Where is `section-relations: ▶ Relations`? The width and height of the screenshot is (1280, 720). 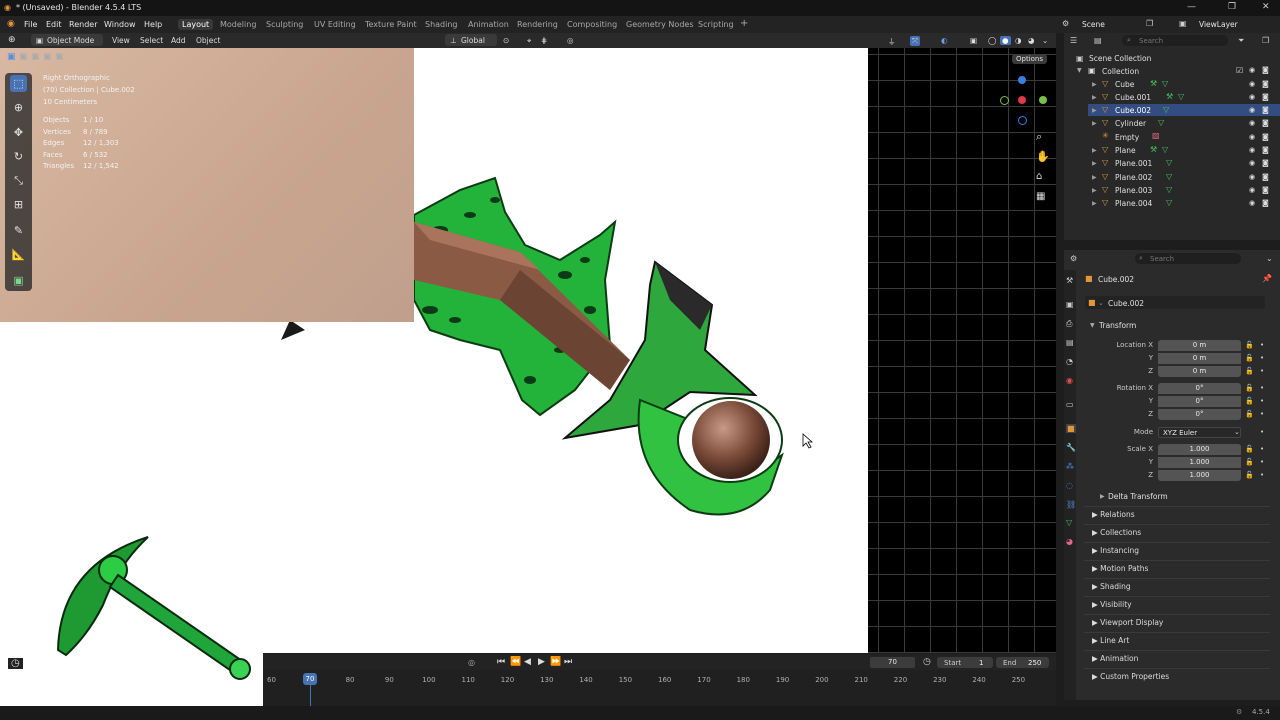
section-relations: ▶ Relations is located at coordinates (1113, 514).